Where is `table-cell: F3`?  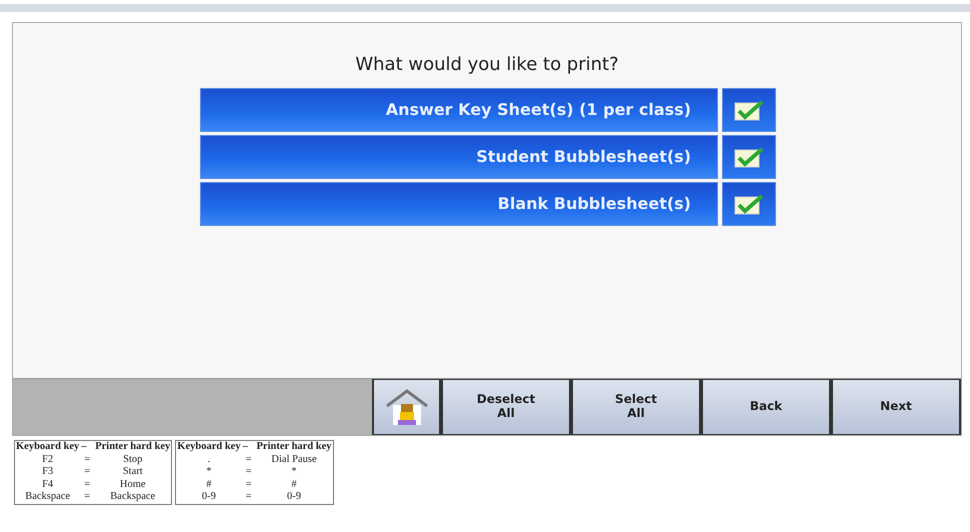
table-cell: F3 is located at coordinates (47, 472).